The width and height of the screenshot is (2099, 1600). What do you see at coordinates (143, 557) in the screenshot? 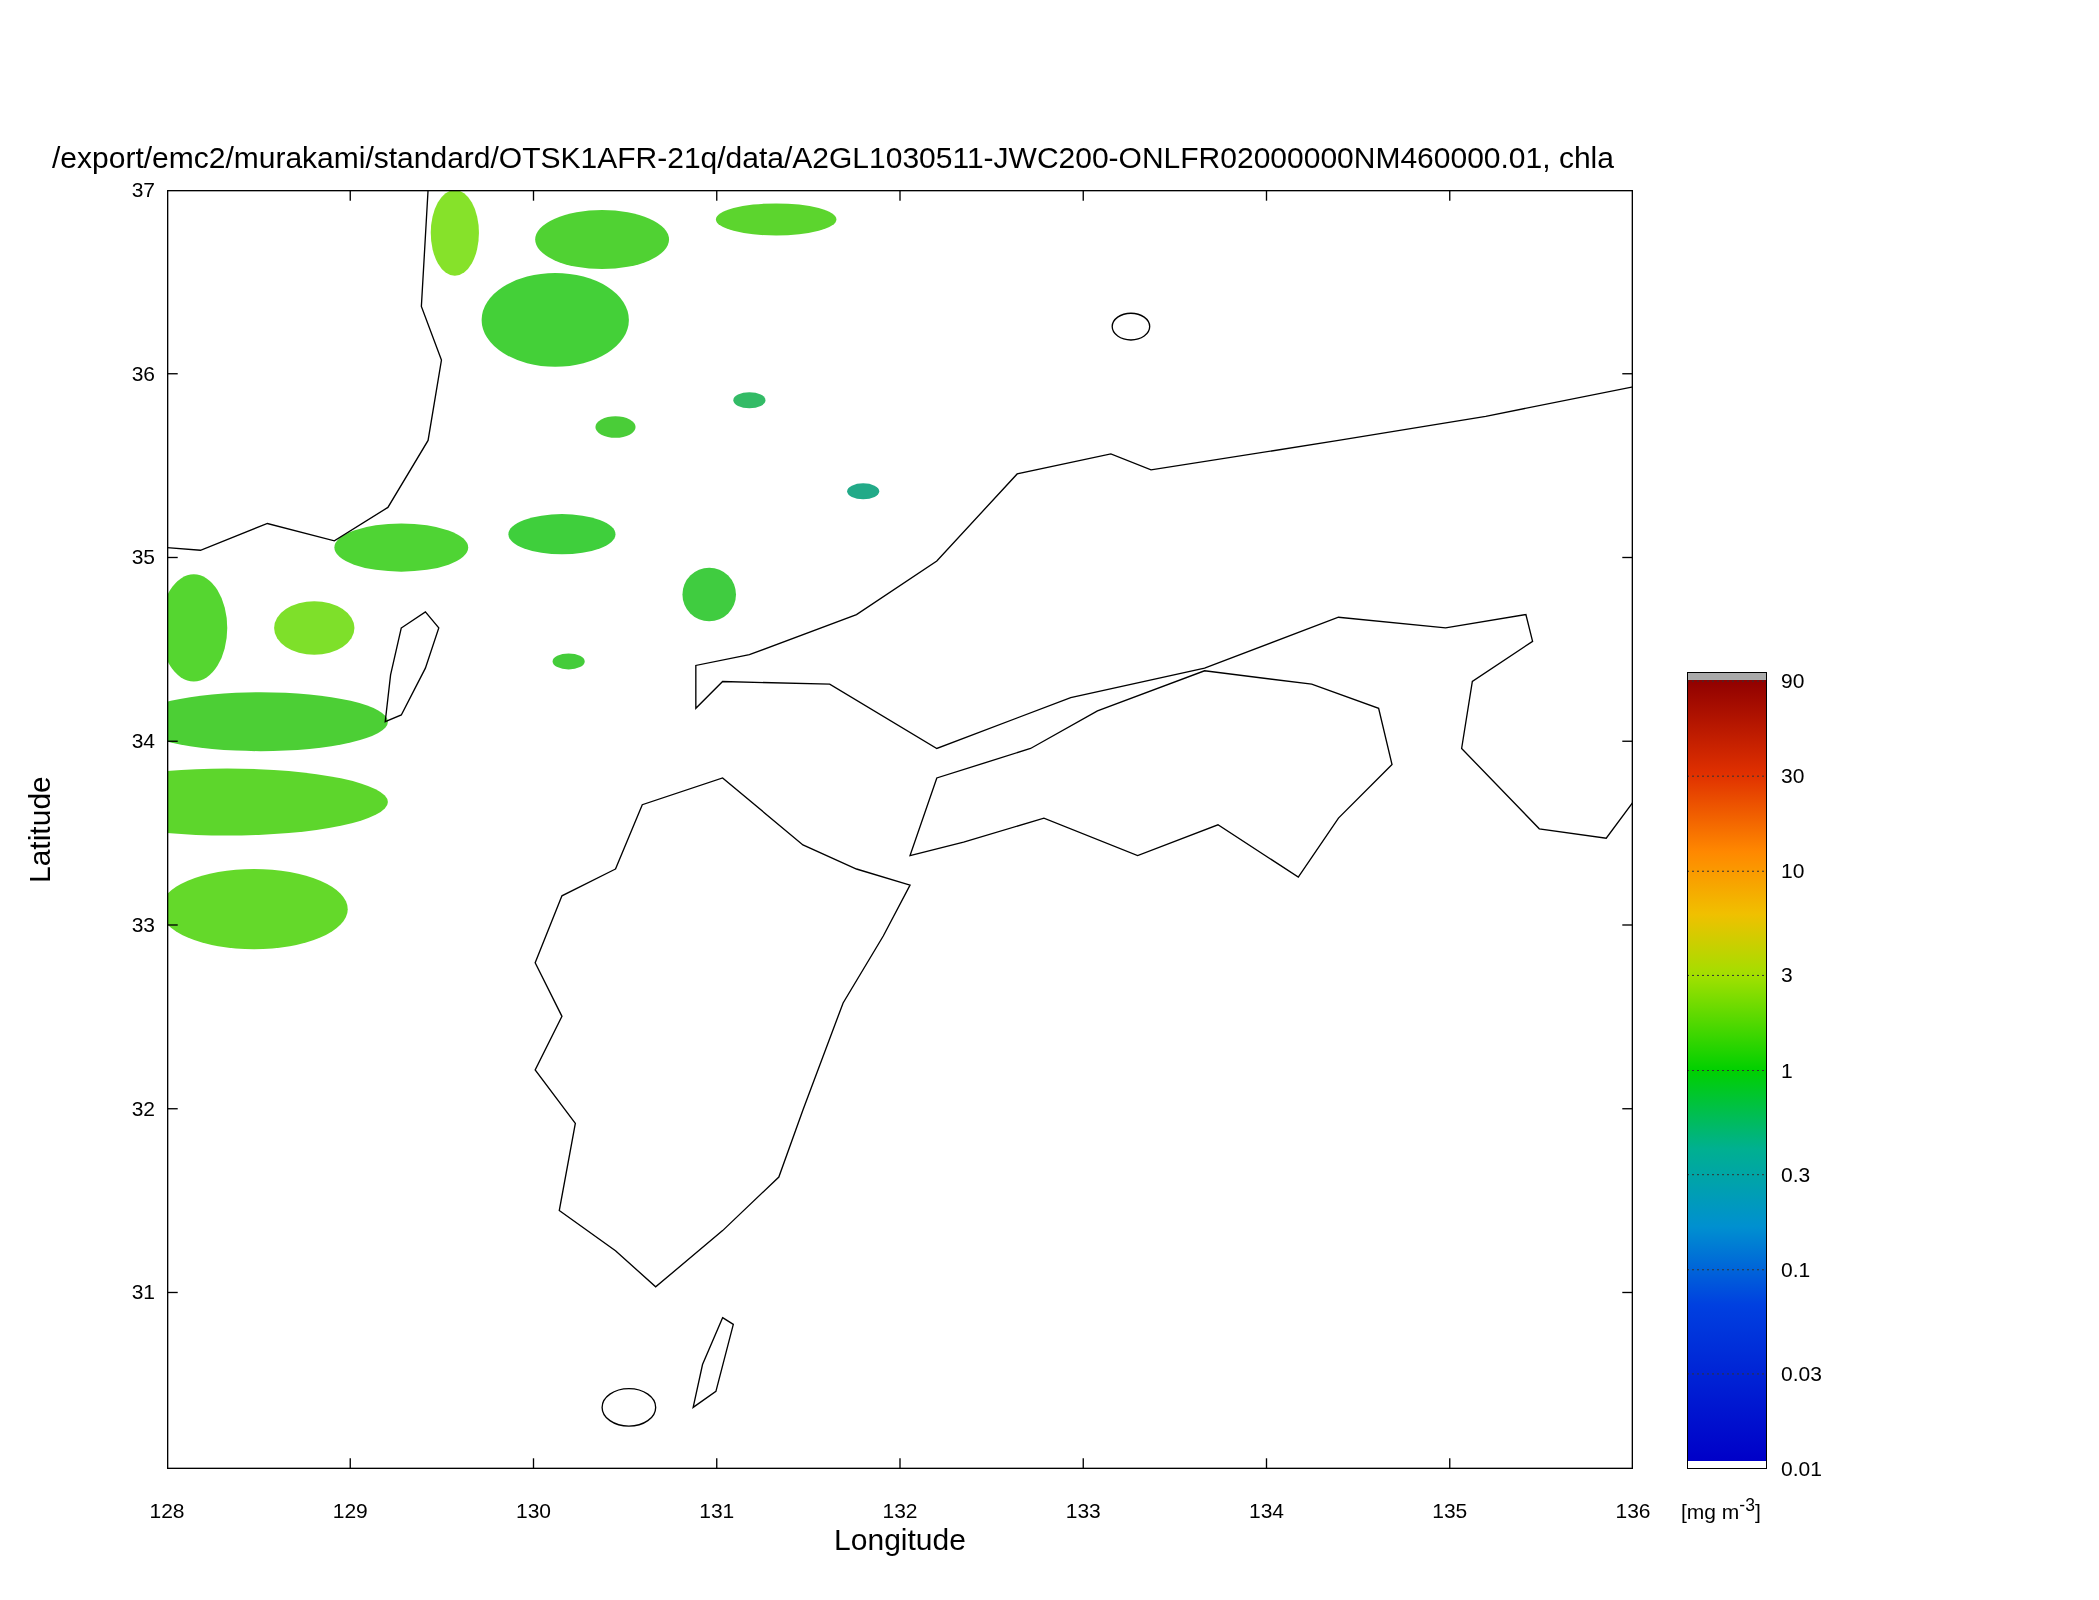
I see `y-tick-label: 35` at bounding box center [143, 557].